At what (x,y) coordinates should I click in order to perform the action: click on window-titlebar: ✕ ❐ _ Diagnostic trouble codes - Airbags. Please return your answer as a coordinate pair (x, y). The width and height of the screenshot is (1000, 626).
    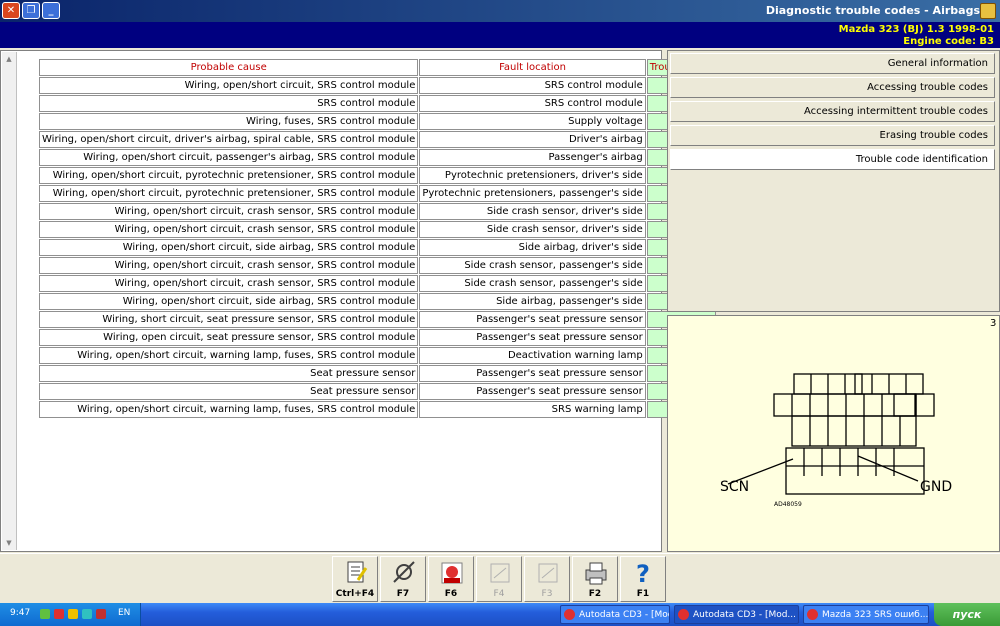
    Looking at the image, I should click on (500, 11).